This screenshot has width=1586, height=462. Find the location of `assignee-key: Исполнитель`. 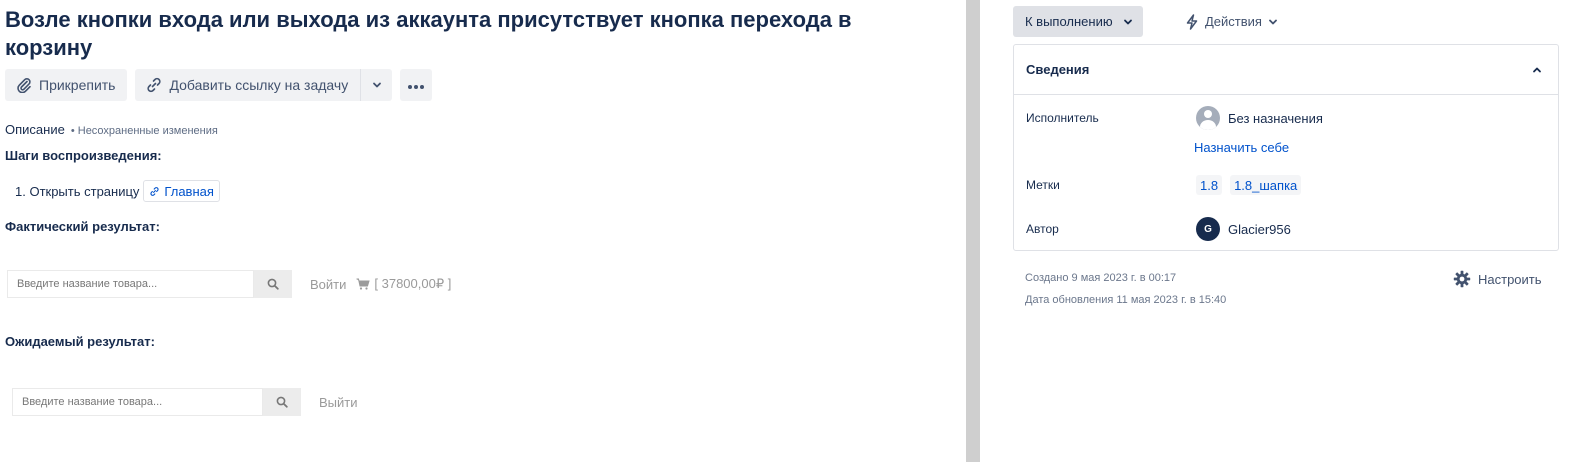

assignee-key: Исполнитель is located at coordinates (1062, 118).